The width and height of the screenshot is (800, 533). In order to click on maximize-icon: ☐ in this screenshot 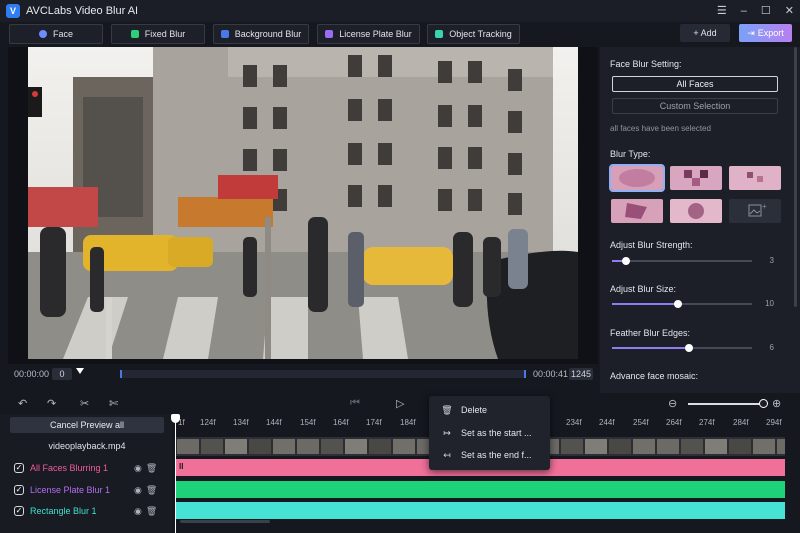, I will do `click(766, 11)`.